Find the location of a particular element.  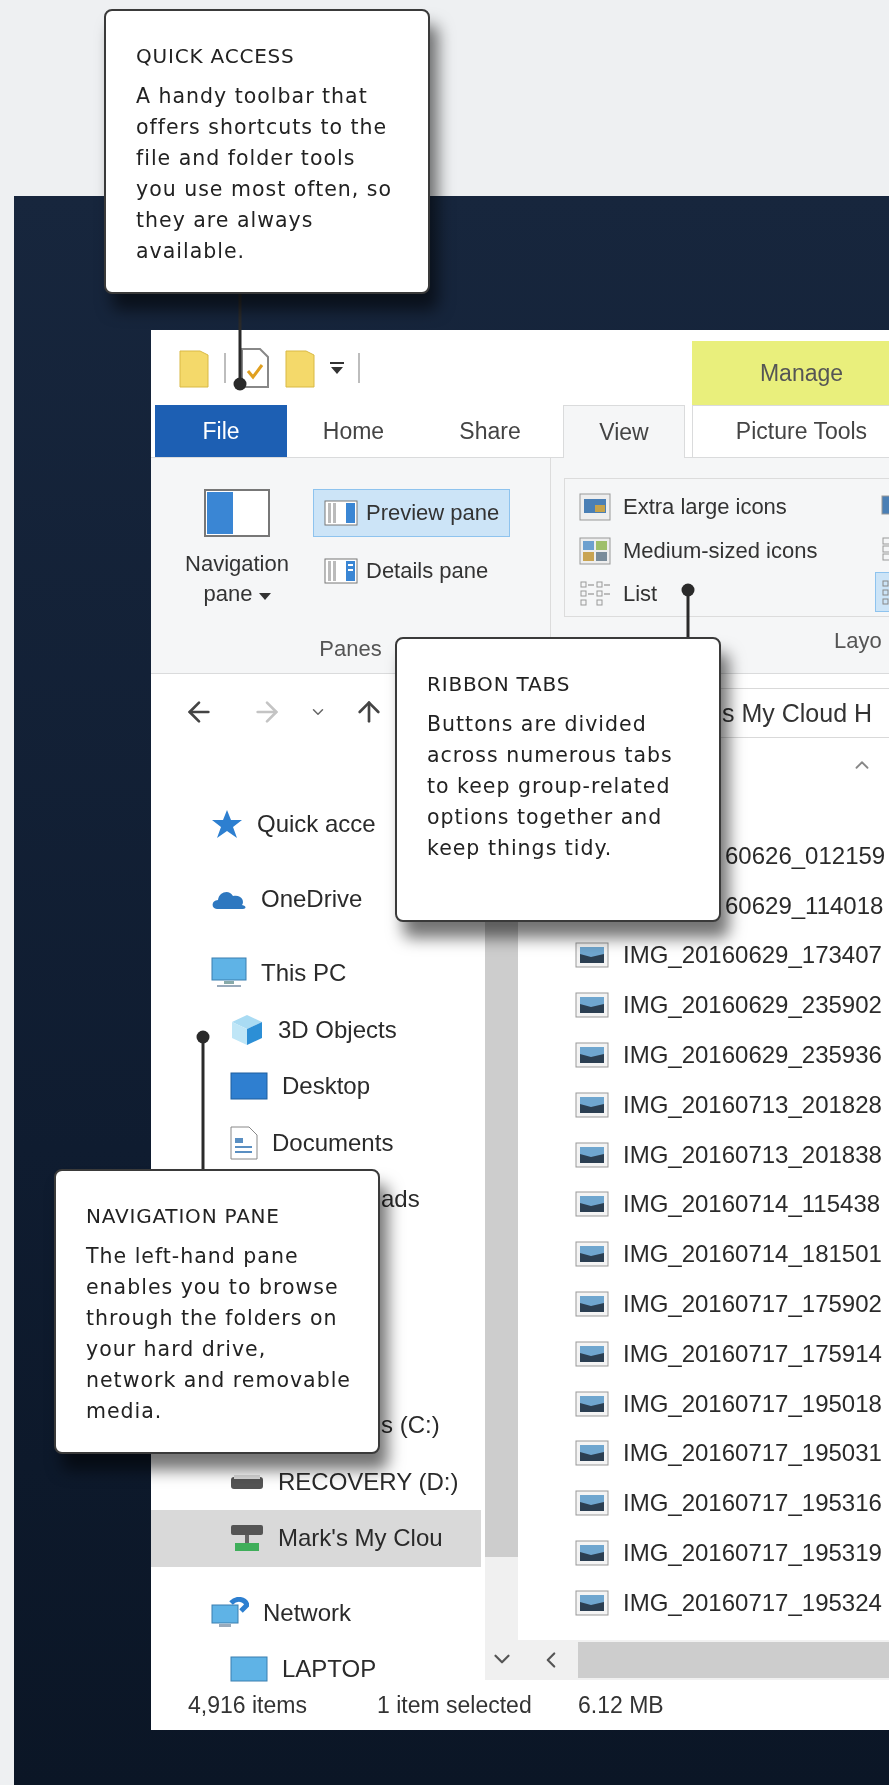

navigation-pane-button: Navigation pane is located at coordinates (237, 557).